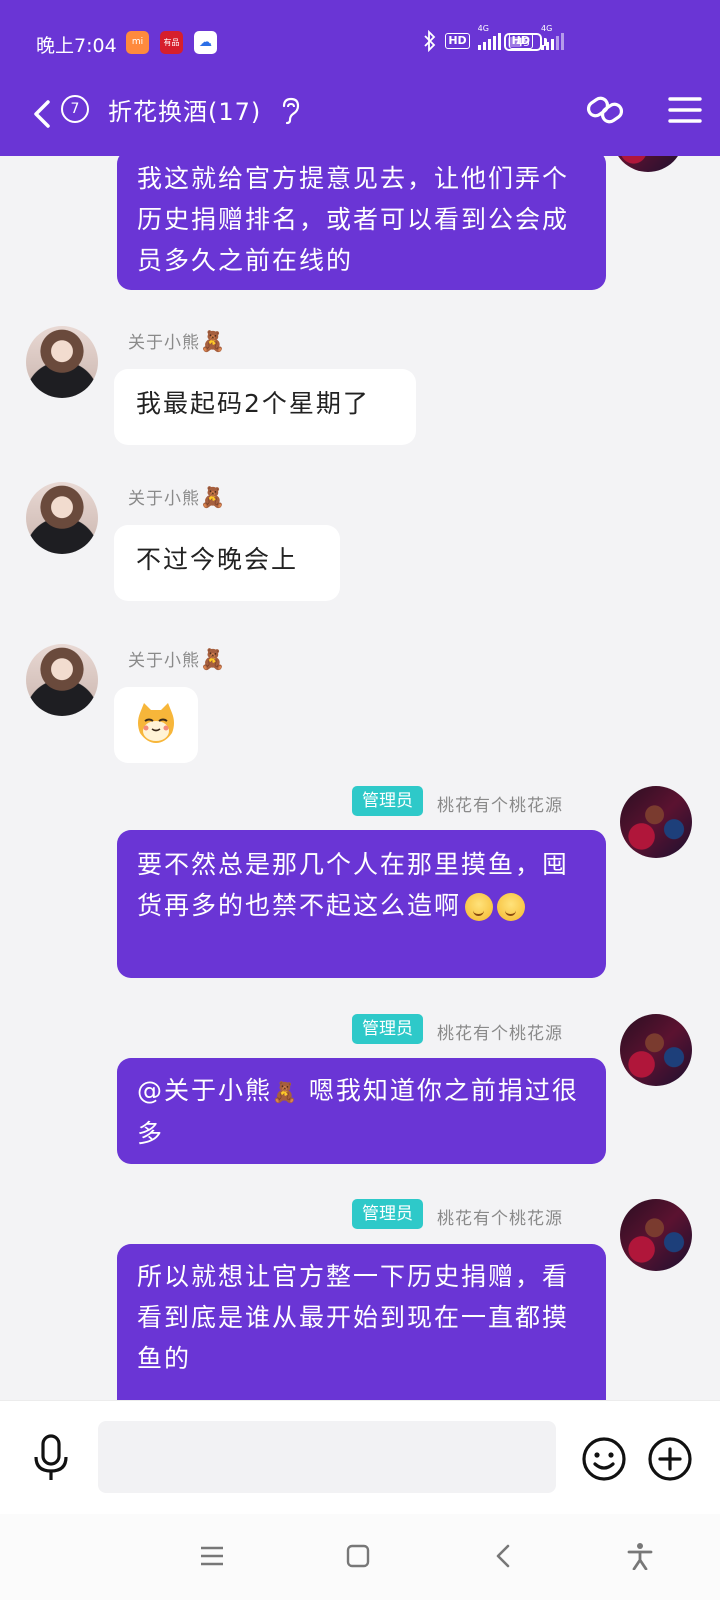 The width and height of the screenshot is (720, 1600). I want to click on status-time: 晚上7:04, so click(76, 46).